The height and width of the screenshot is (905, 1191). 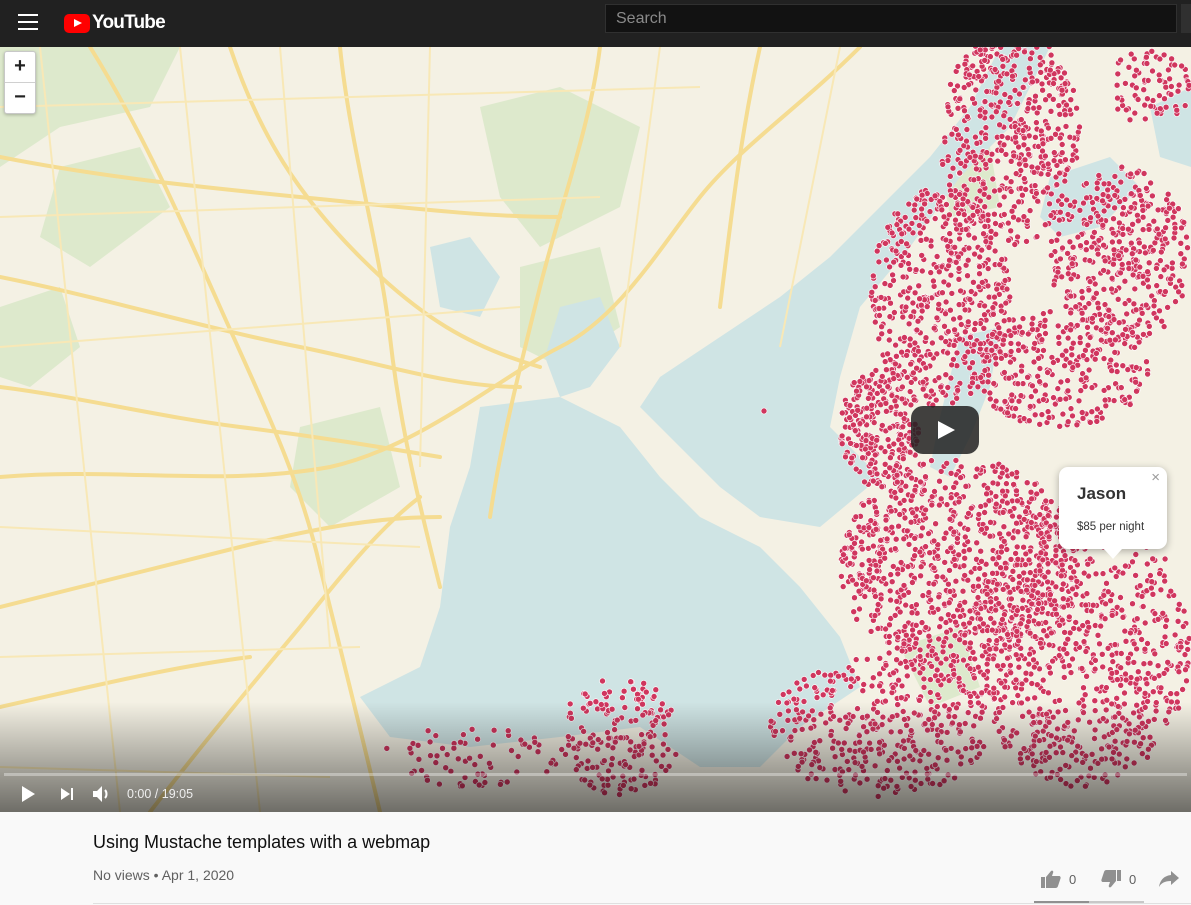 What do you see at coordinates (1058, 879) in the screenshot?
I see `like-button: 0` at bounding box center [1058, 879].